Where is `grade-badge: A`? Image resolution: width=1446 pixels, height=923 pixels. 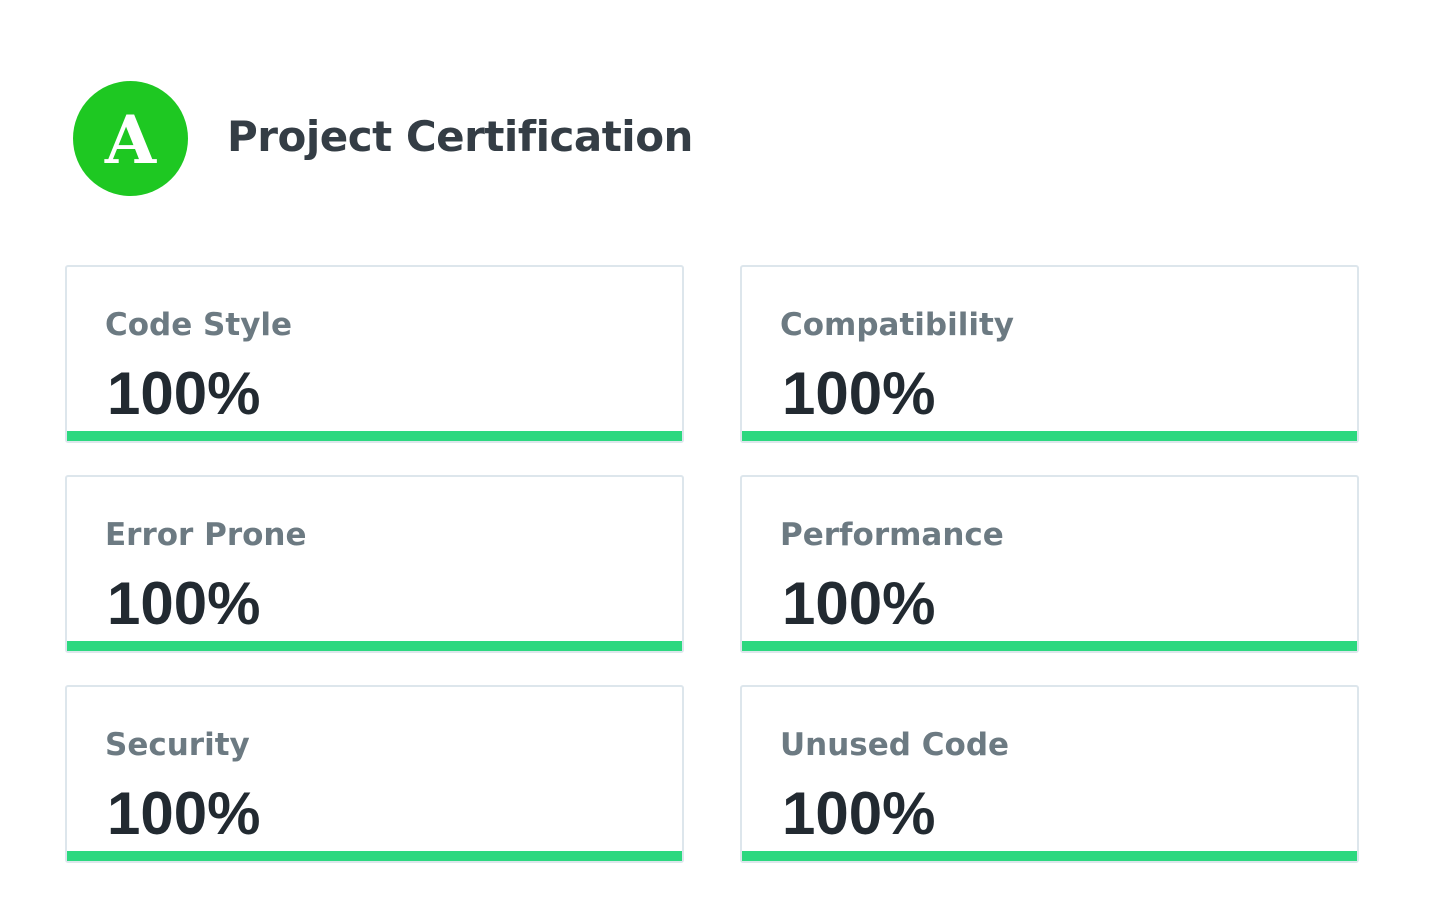 grade-badge: A is located at coordinates (130, 138).